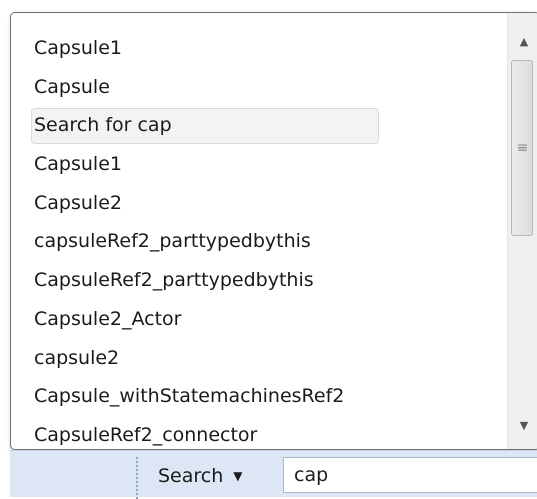 This screenshot has height=499, width=537. Describe the element at coordinates (174, 280) in the screenshot. I see `suggestion-label: CapsuleRef2_parttypedbythis` at that location.